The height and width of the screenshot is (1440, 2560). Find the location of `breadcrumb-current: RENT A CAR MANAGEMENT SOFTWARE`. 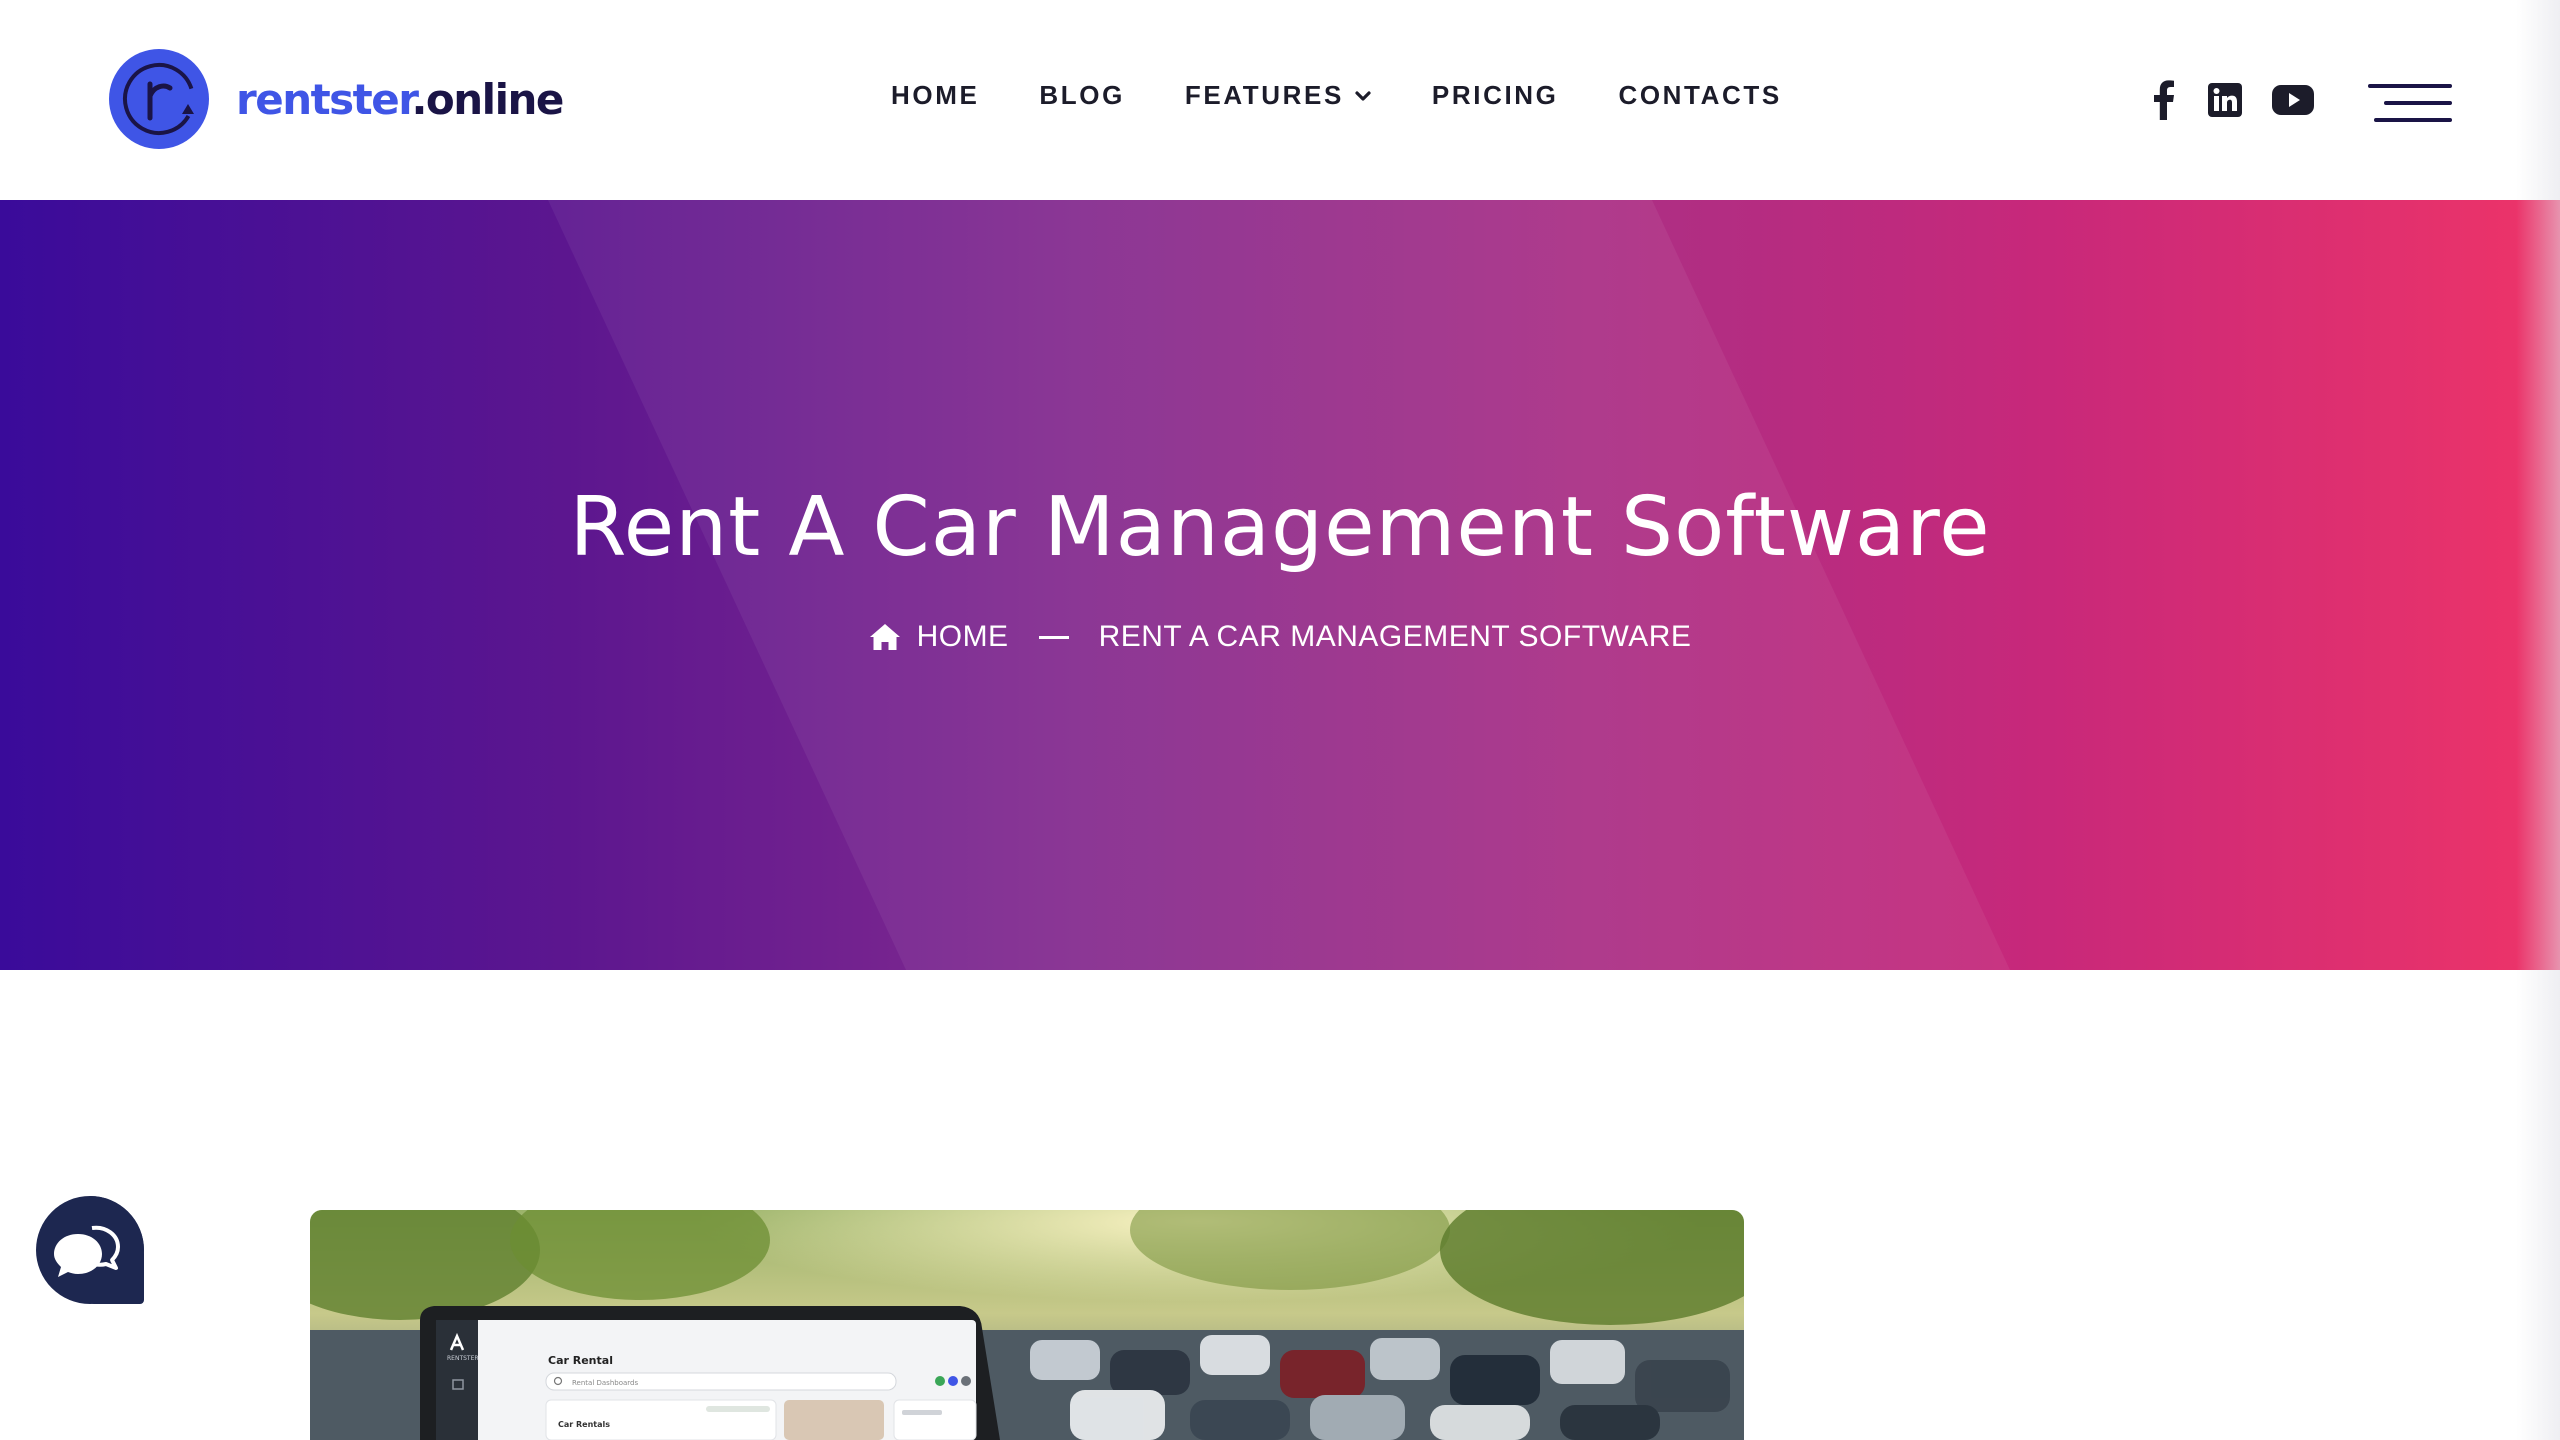

breadcrumb-current: RENT A CAR MANAGEMENT SOFTWARE is located at coordinates (1395, 636).